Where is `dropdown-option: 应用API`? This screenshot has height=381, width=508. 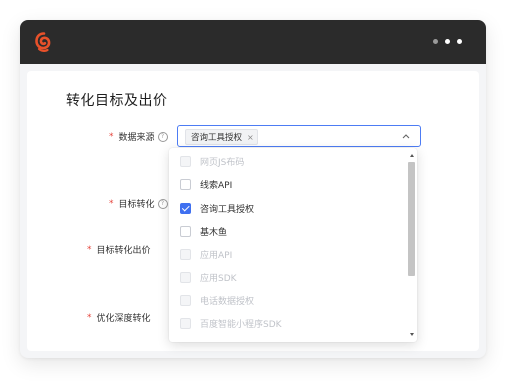
dropdown-option: 应用API is located at coordinates (206, 254).